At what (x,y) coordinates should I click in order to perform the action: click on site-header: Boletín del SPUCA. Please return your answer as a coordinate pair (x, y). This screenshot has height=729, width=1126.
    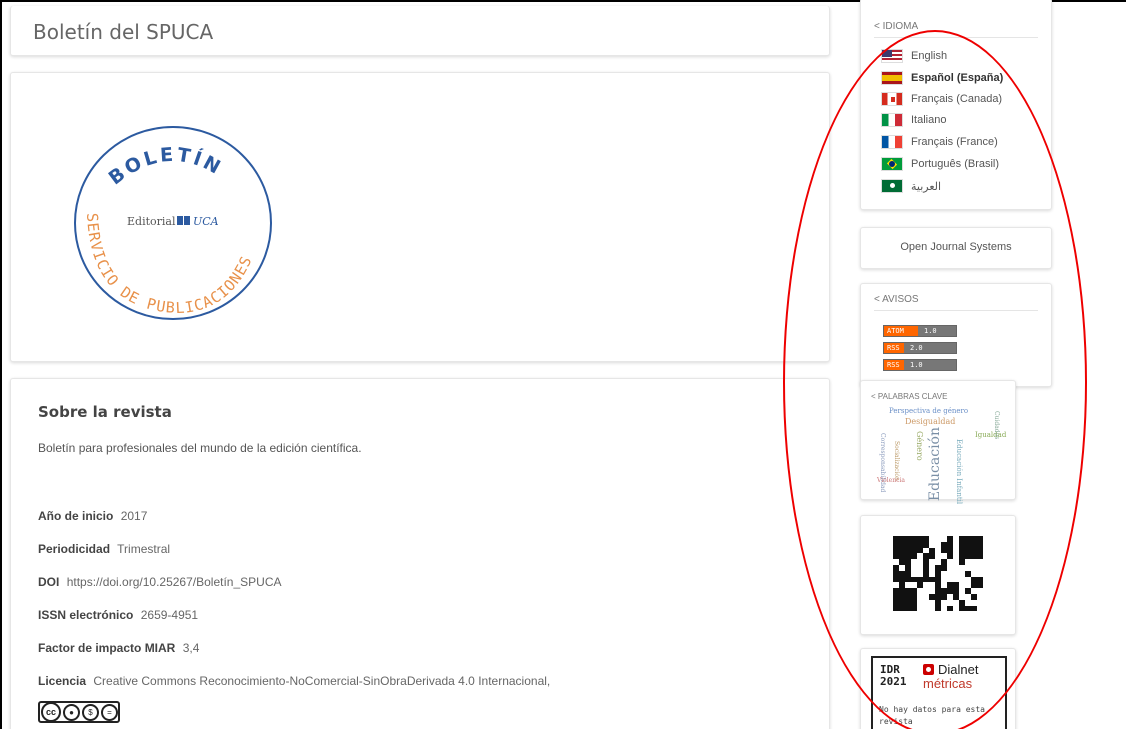
    Looking at the image, I should click on (420, 31).